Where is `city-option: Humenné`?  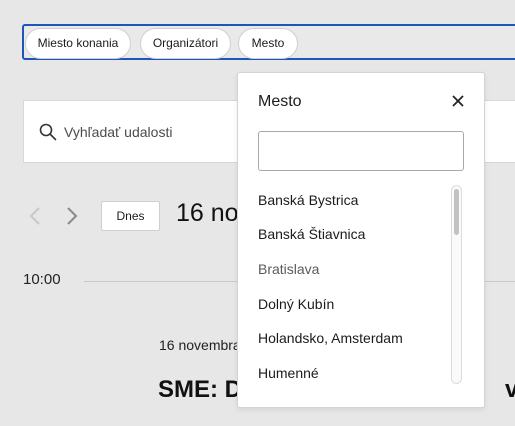
city-option: Humenné is located at coordinates (288, 373).